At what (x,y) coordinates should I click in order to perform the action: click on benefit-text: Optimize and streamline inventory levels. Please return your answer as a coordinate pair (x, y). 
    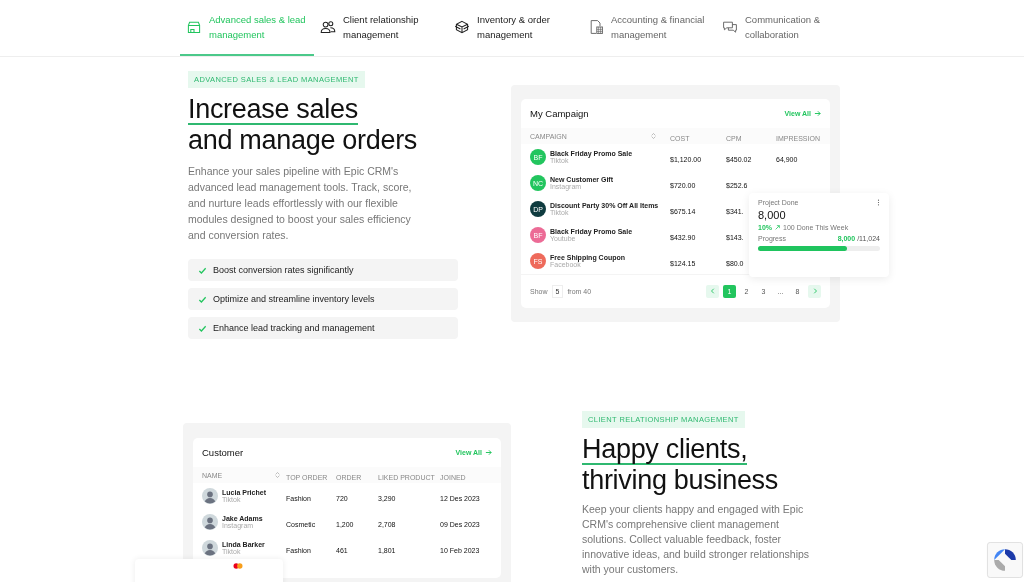
    Looking at the image, I should click on (294, 299).